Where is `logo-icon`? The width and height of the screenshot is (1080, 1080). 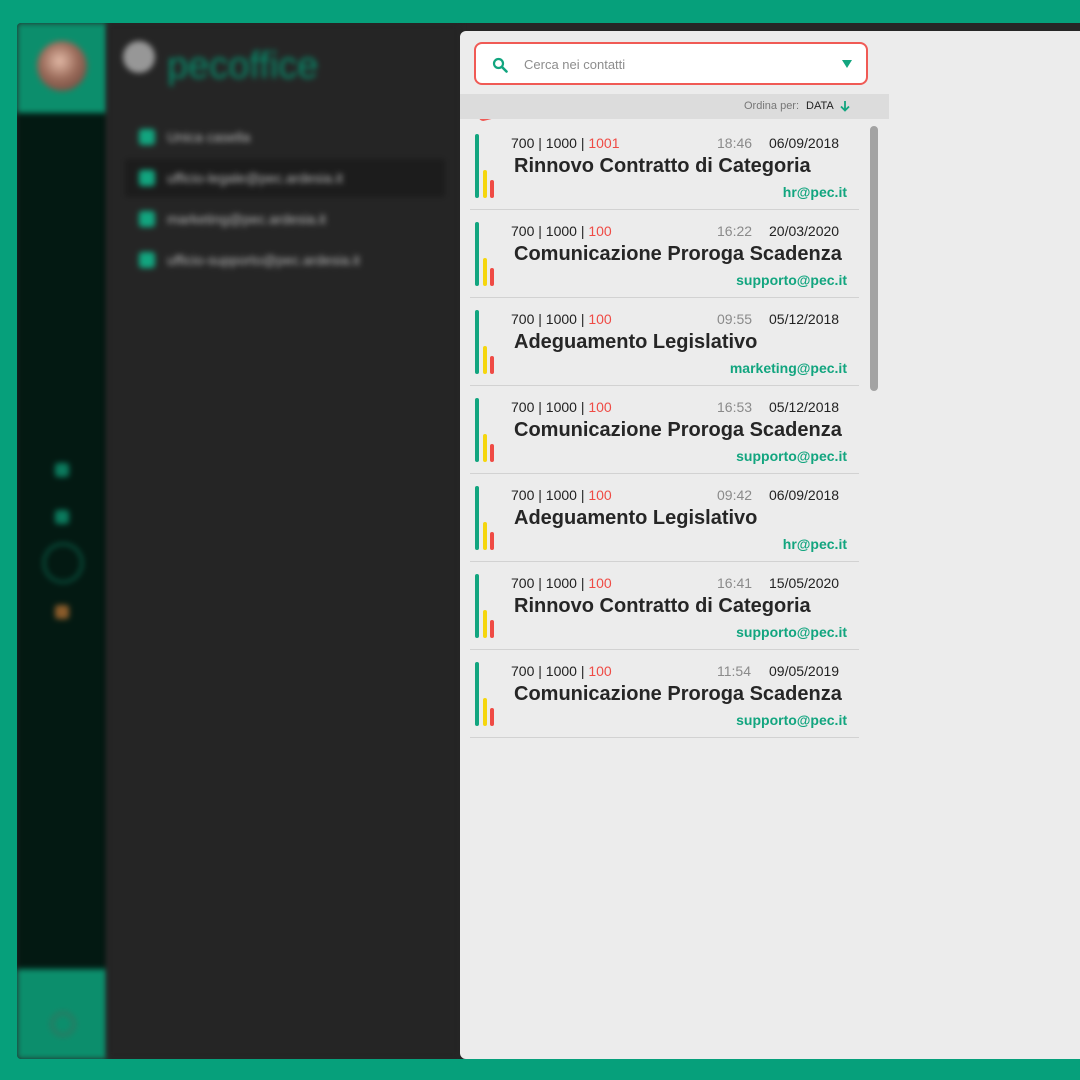 logo-icon is located at coordinates (139, 57).